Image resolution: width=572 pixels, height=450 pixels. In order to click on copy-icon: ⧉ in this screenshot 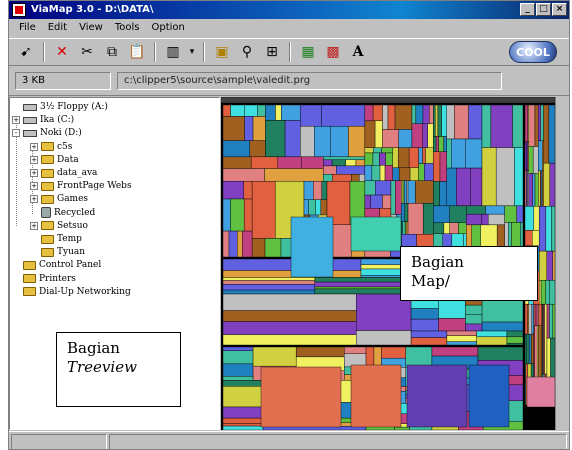, I will do `click(112, 52)`.